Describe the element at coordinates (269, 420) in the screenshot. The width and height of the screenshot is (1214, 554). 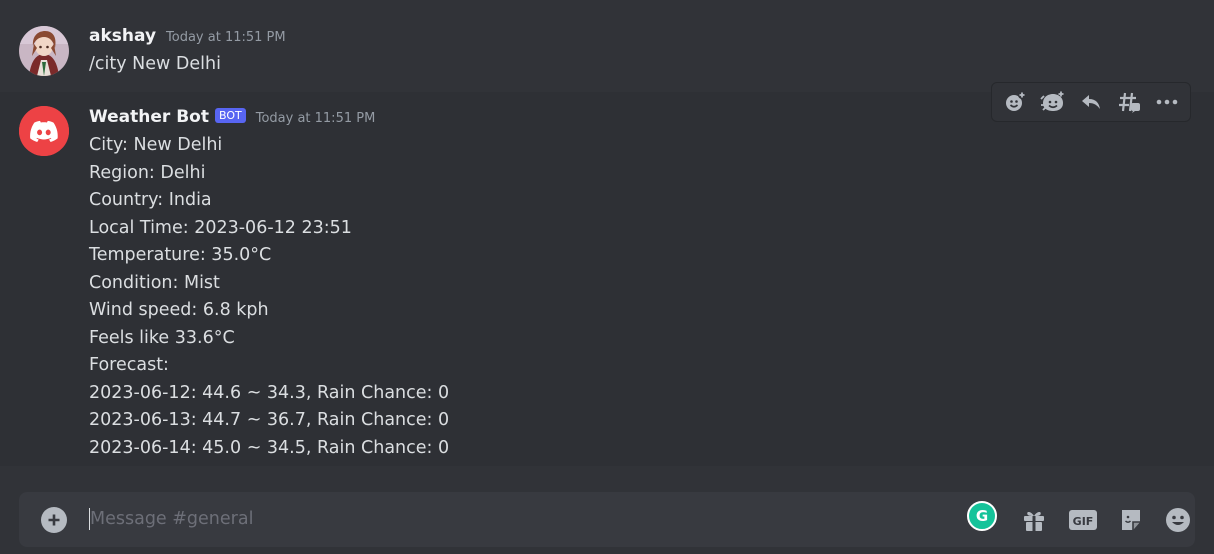
I see `message-line: 2023-06-13: 44.7 ~ 36.7, Rain Chance: 0` at that location.